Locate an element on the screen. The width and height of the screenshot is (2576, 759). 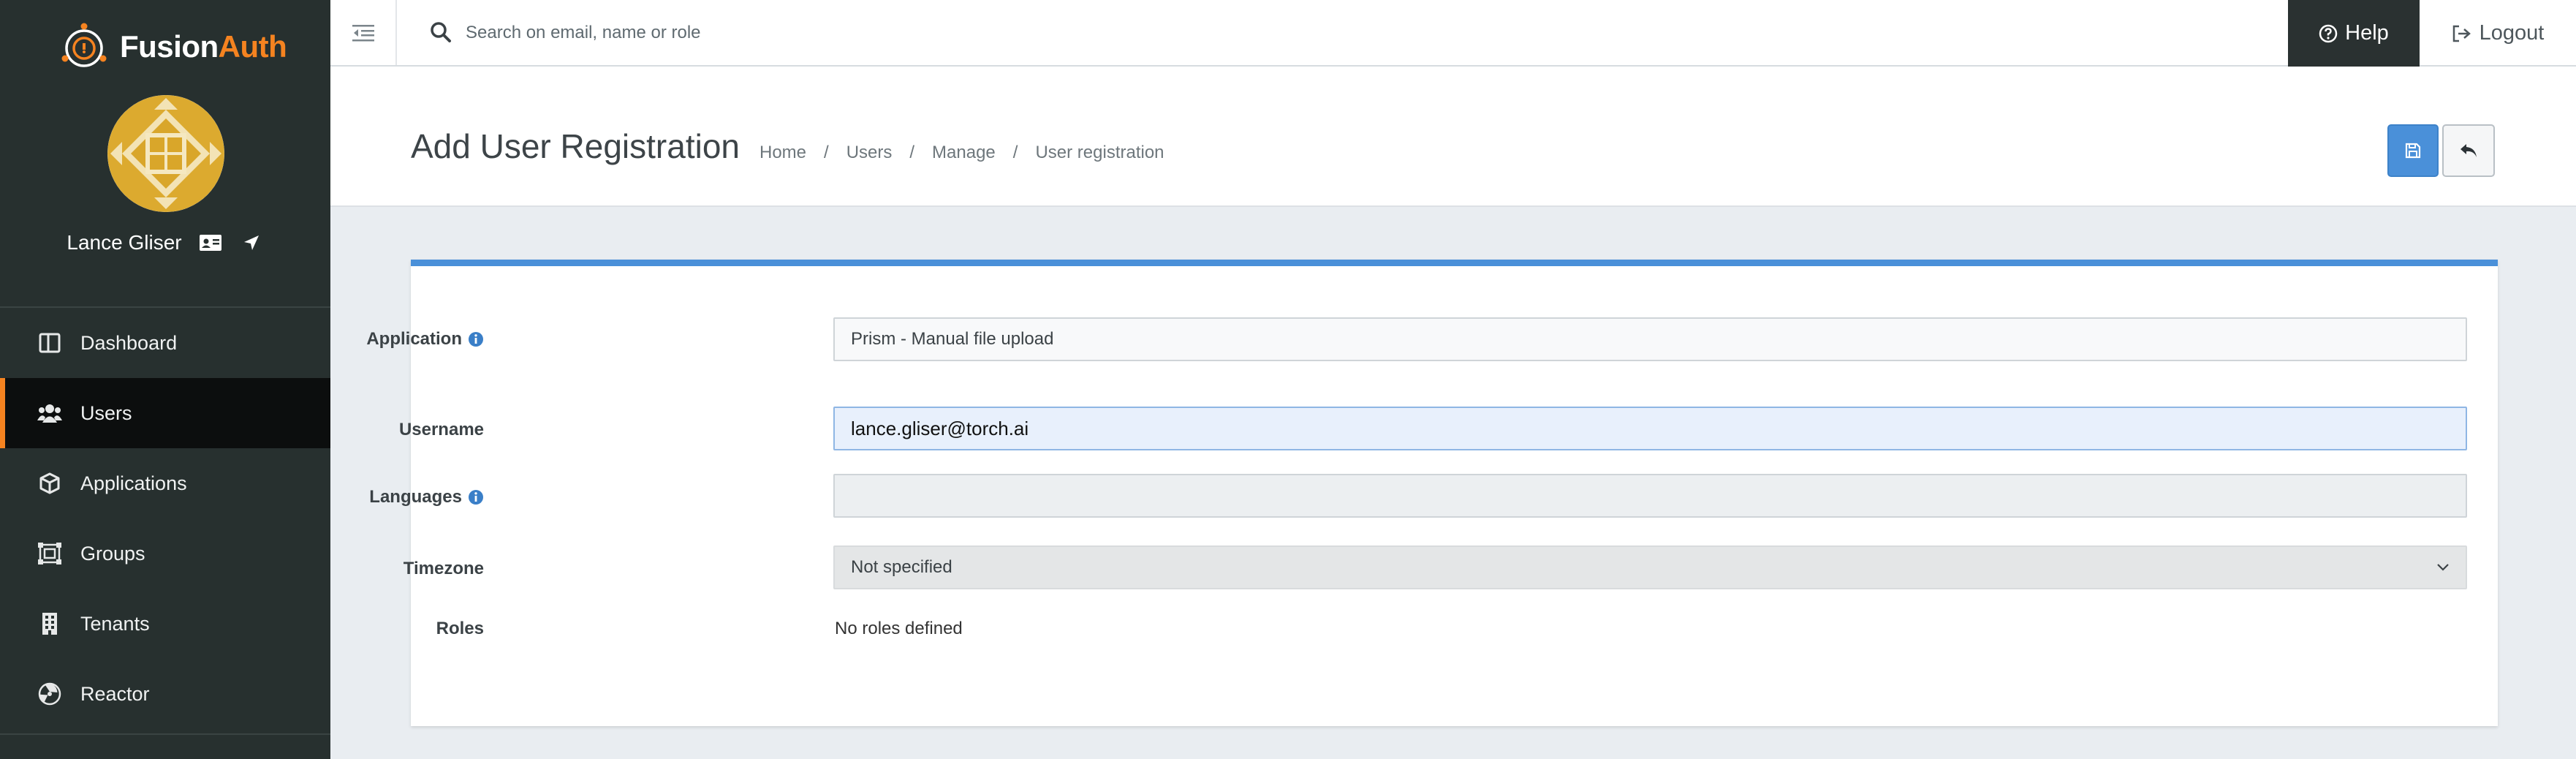
application-label: Application is located at coordinates (425, 339).